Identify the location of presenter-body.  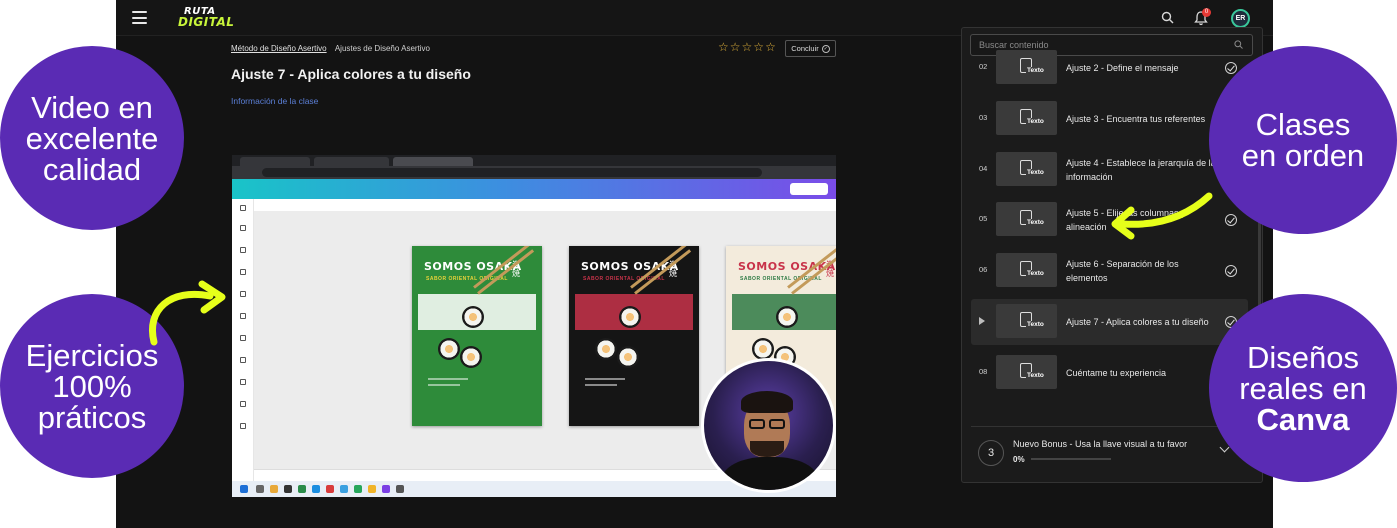
(770, 473).